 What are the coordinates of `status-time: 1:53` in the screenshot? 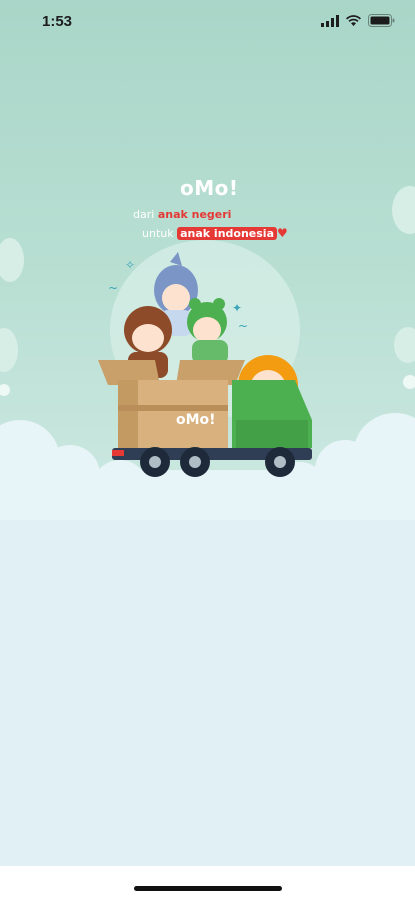 It's located at (57, 21).